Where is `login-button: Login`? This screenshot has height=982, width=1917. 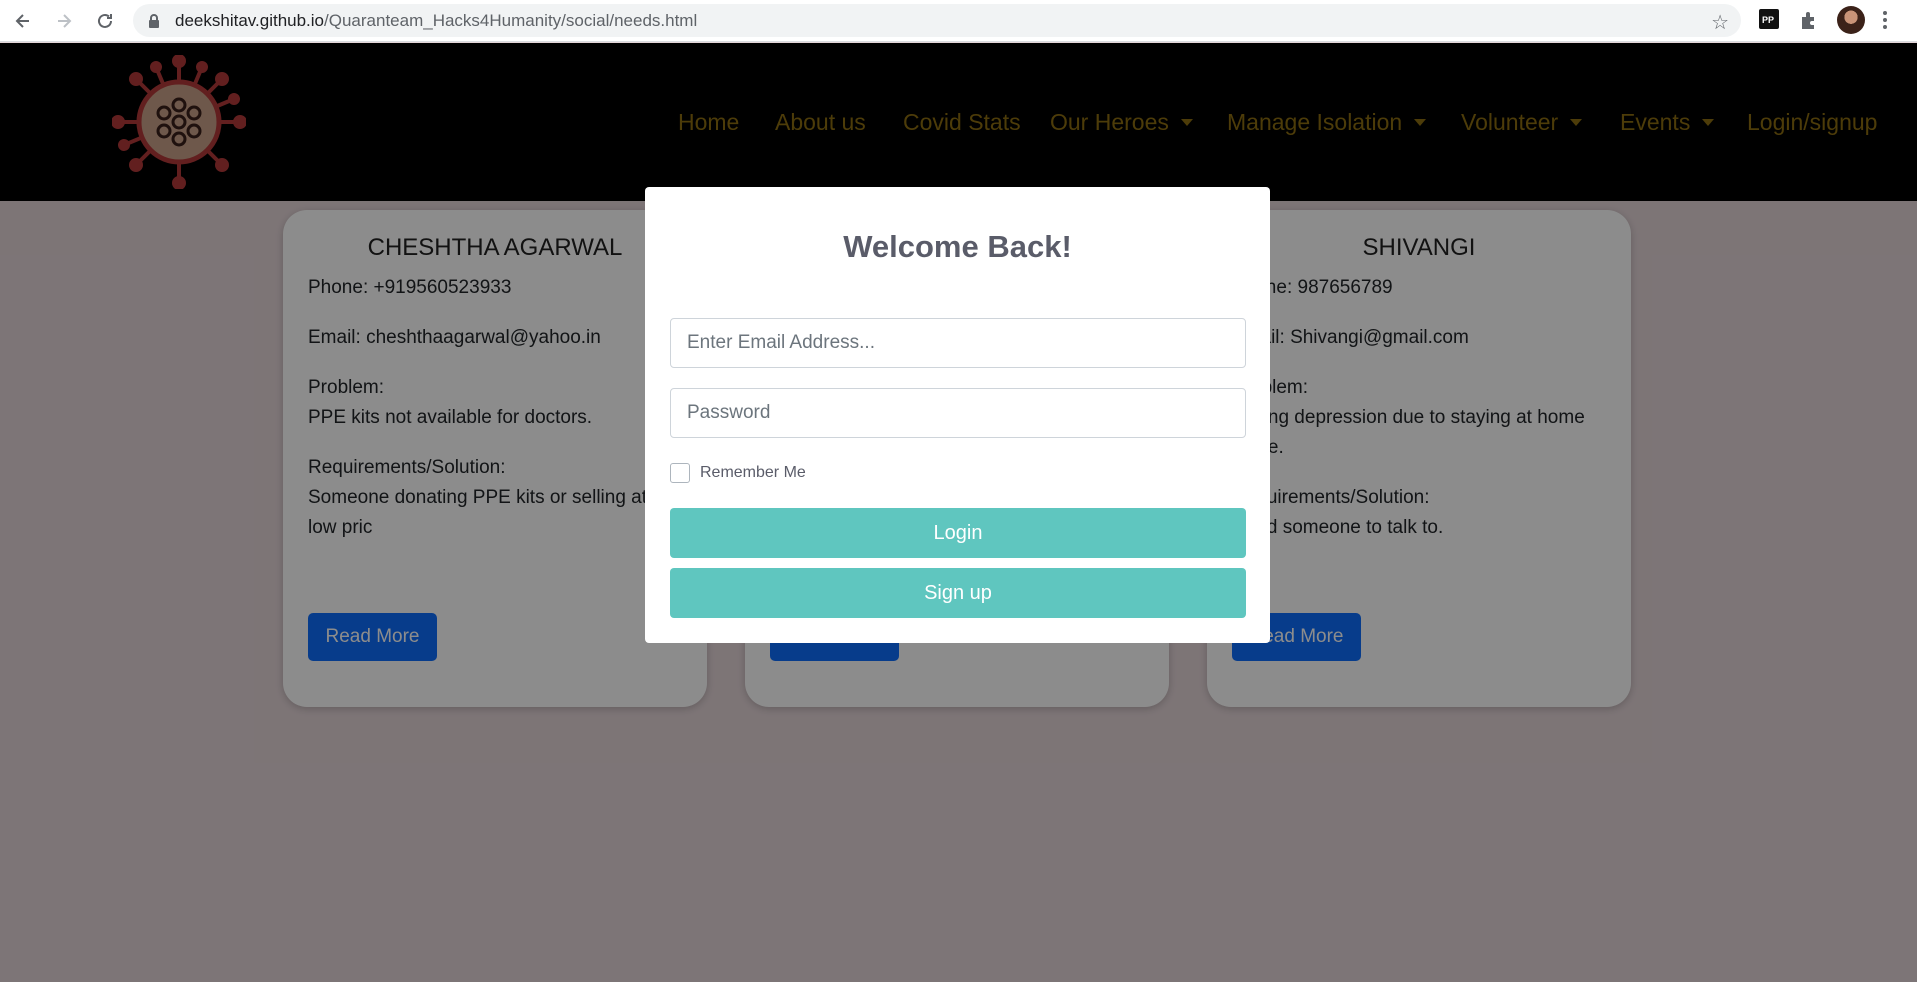 login-button: Login is located at coordinates (958, 533).